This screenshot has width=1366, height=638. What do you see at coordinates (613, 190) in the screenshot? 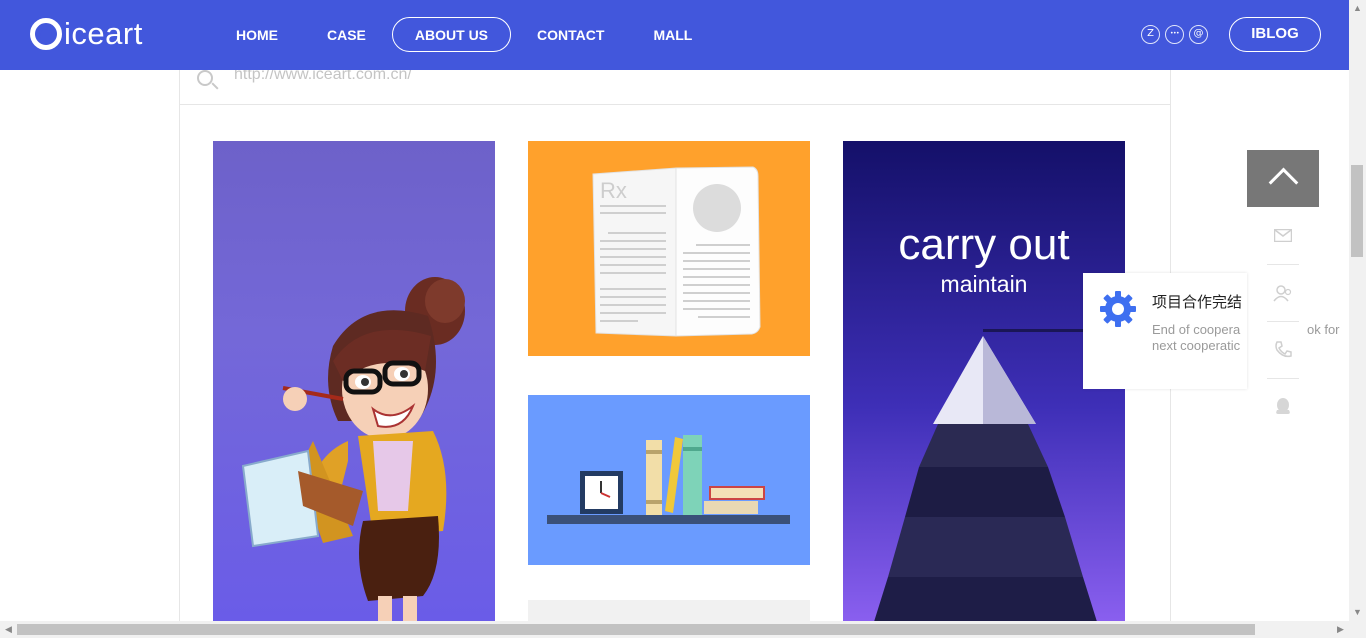
I see `book-rx-label: Rx` at bounding box center [613, 190].